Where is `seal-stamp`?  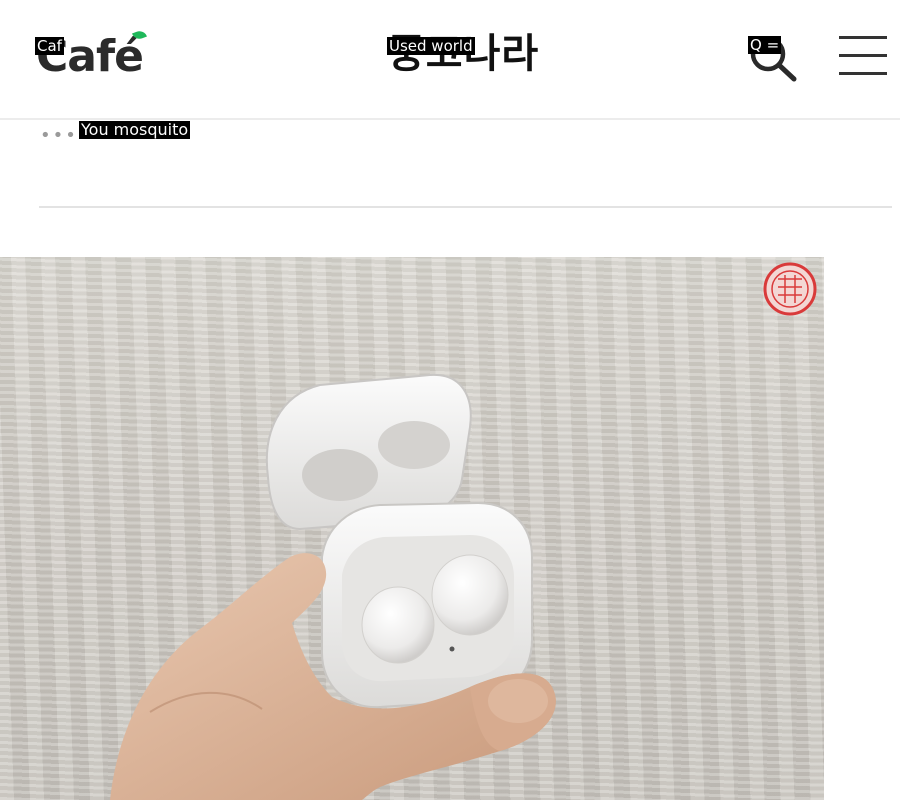 seal-stamp is located at coordinates (790, 289).